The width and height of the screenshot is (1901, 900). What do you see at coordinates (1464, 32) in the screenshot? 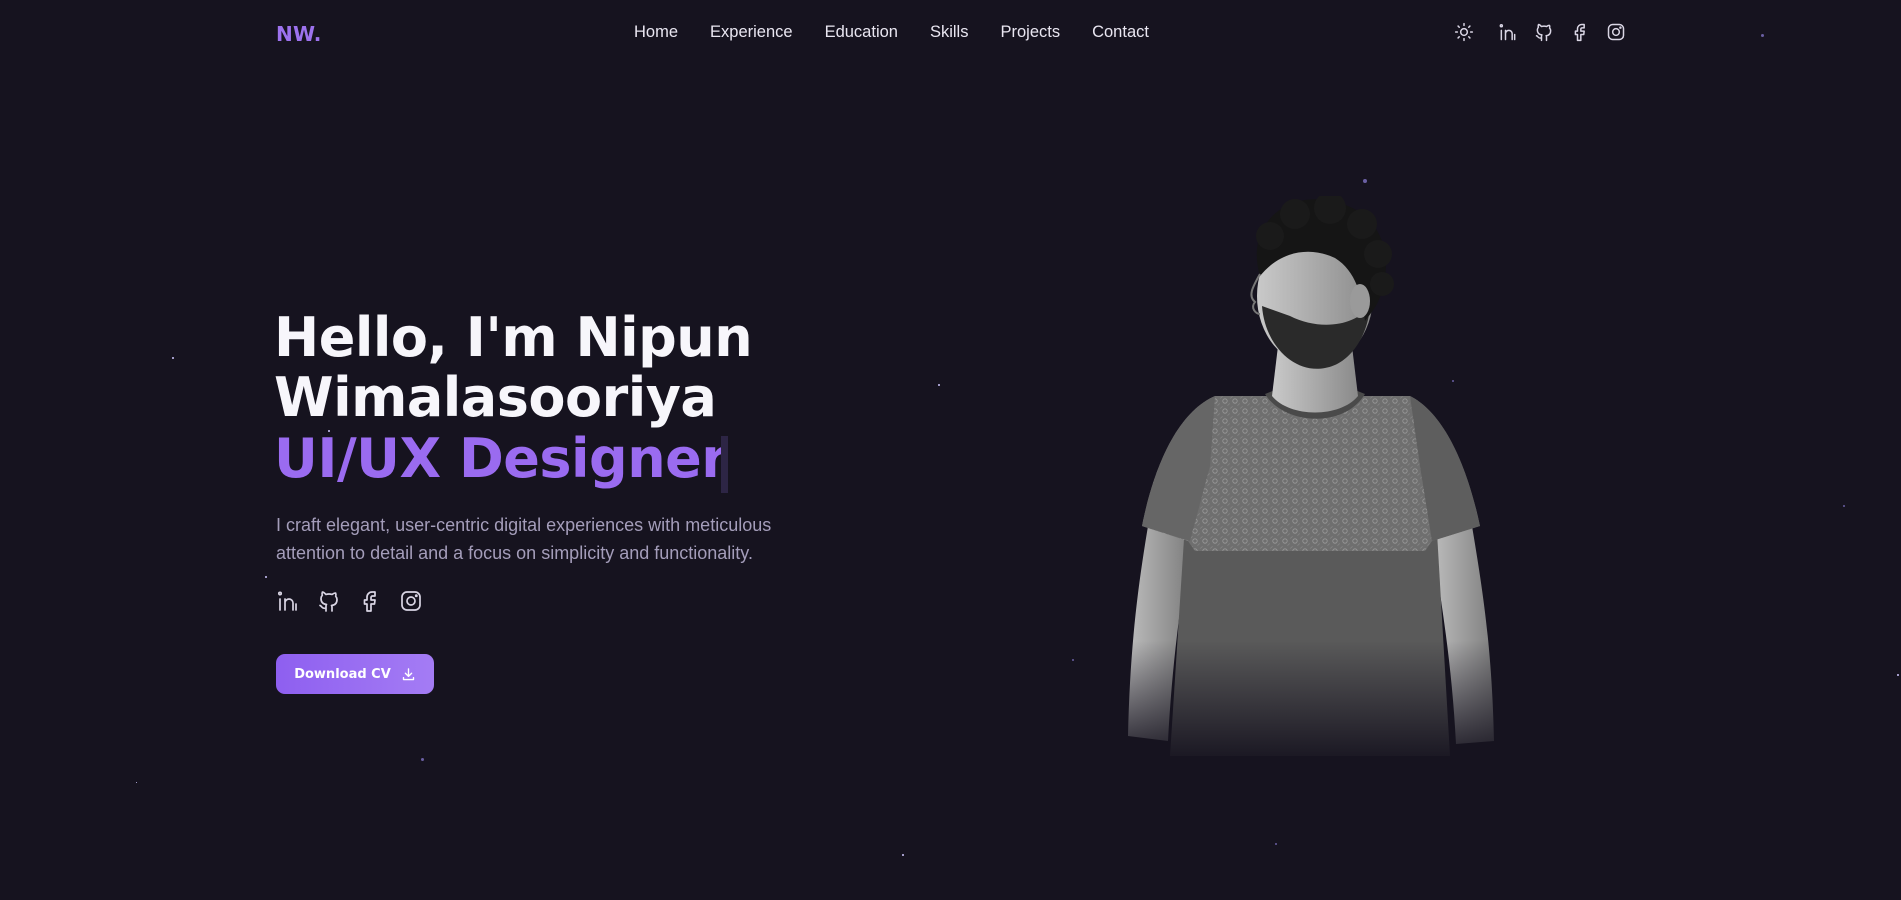
I see `sun-icon` at bounding box center [1464, 32].